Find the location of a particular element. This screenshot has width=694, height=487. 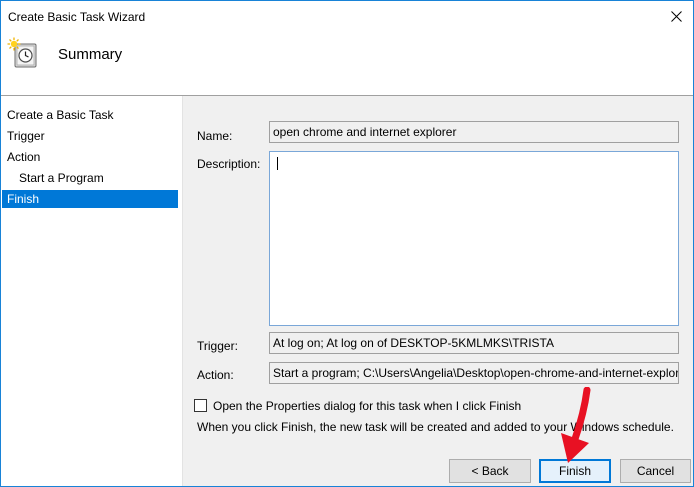

trigger-label: Trigger: is located at coordinates (217, 346).